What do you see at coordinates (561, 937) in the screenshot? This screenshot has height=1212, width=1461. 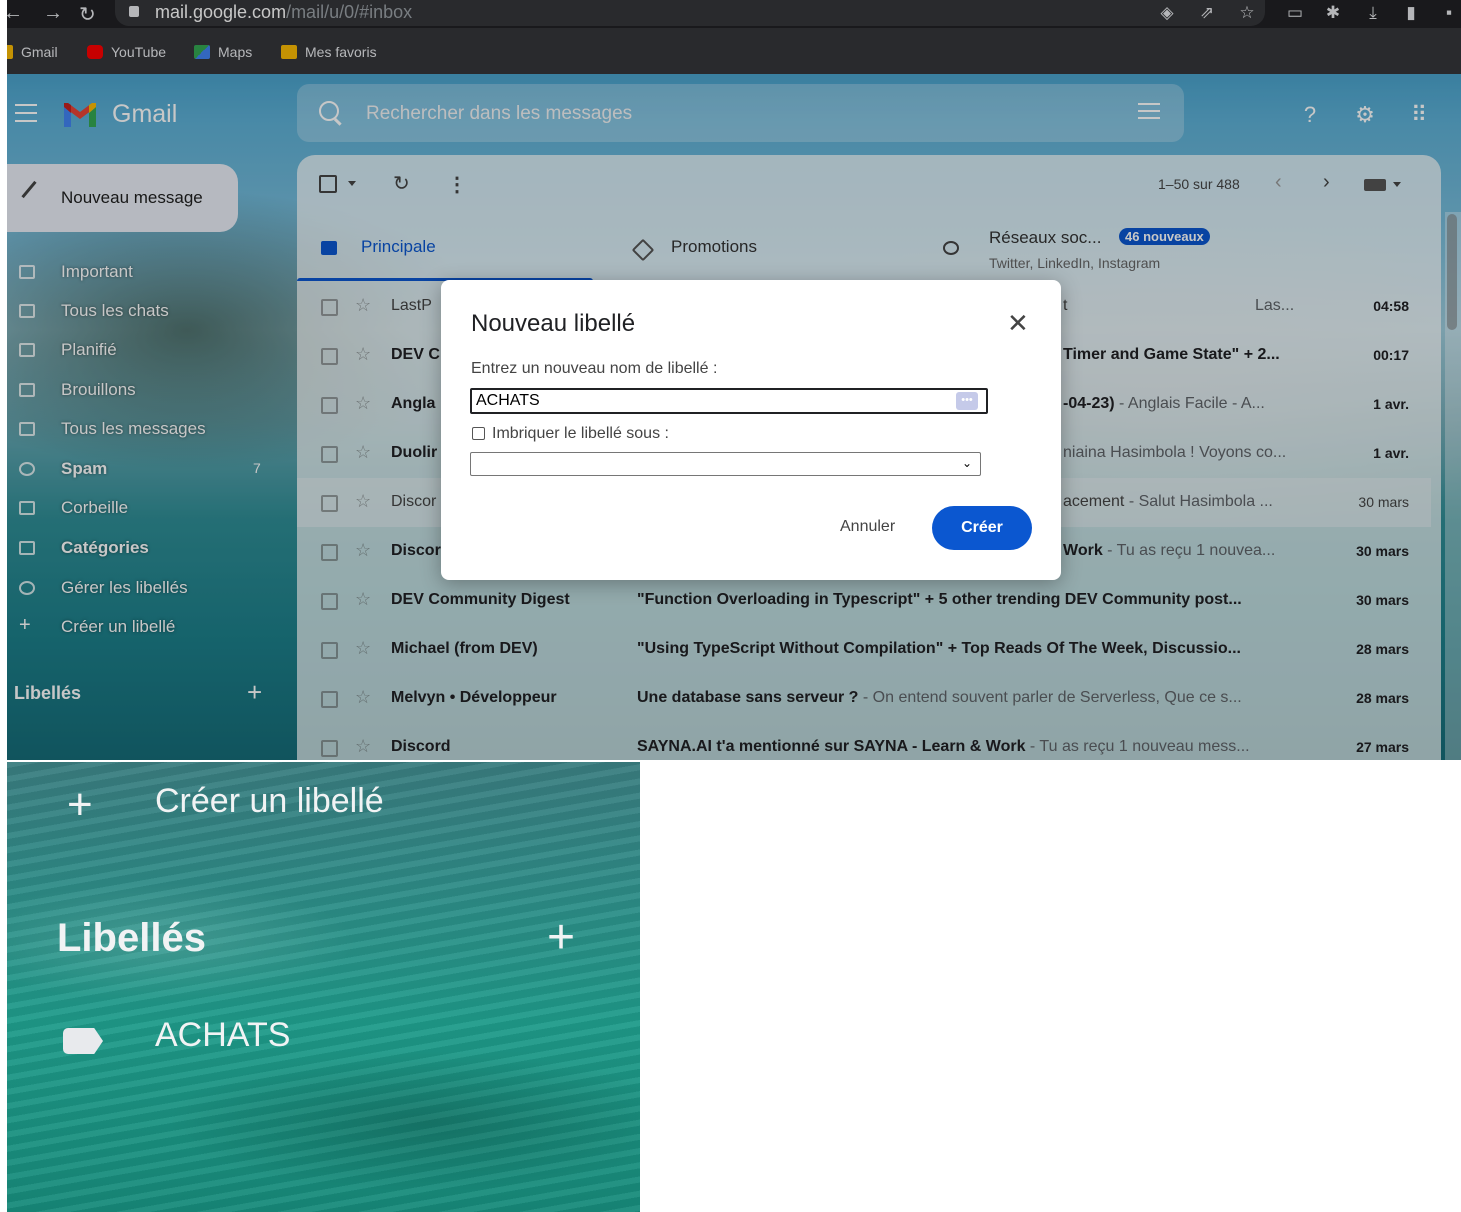 I see `add-label-plus-icon: +` at bounding box center [561, 937].